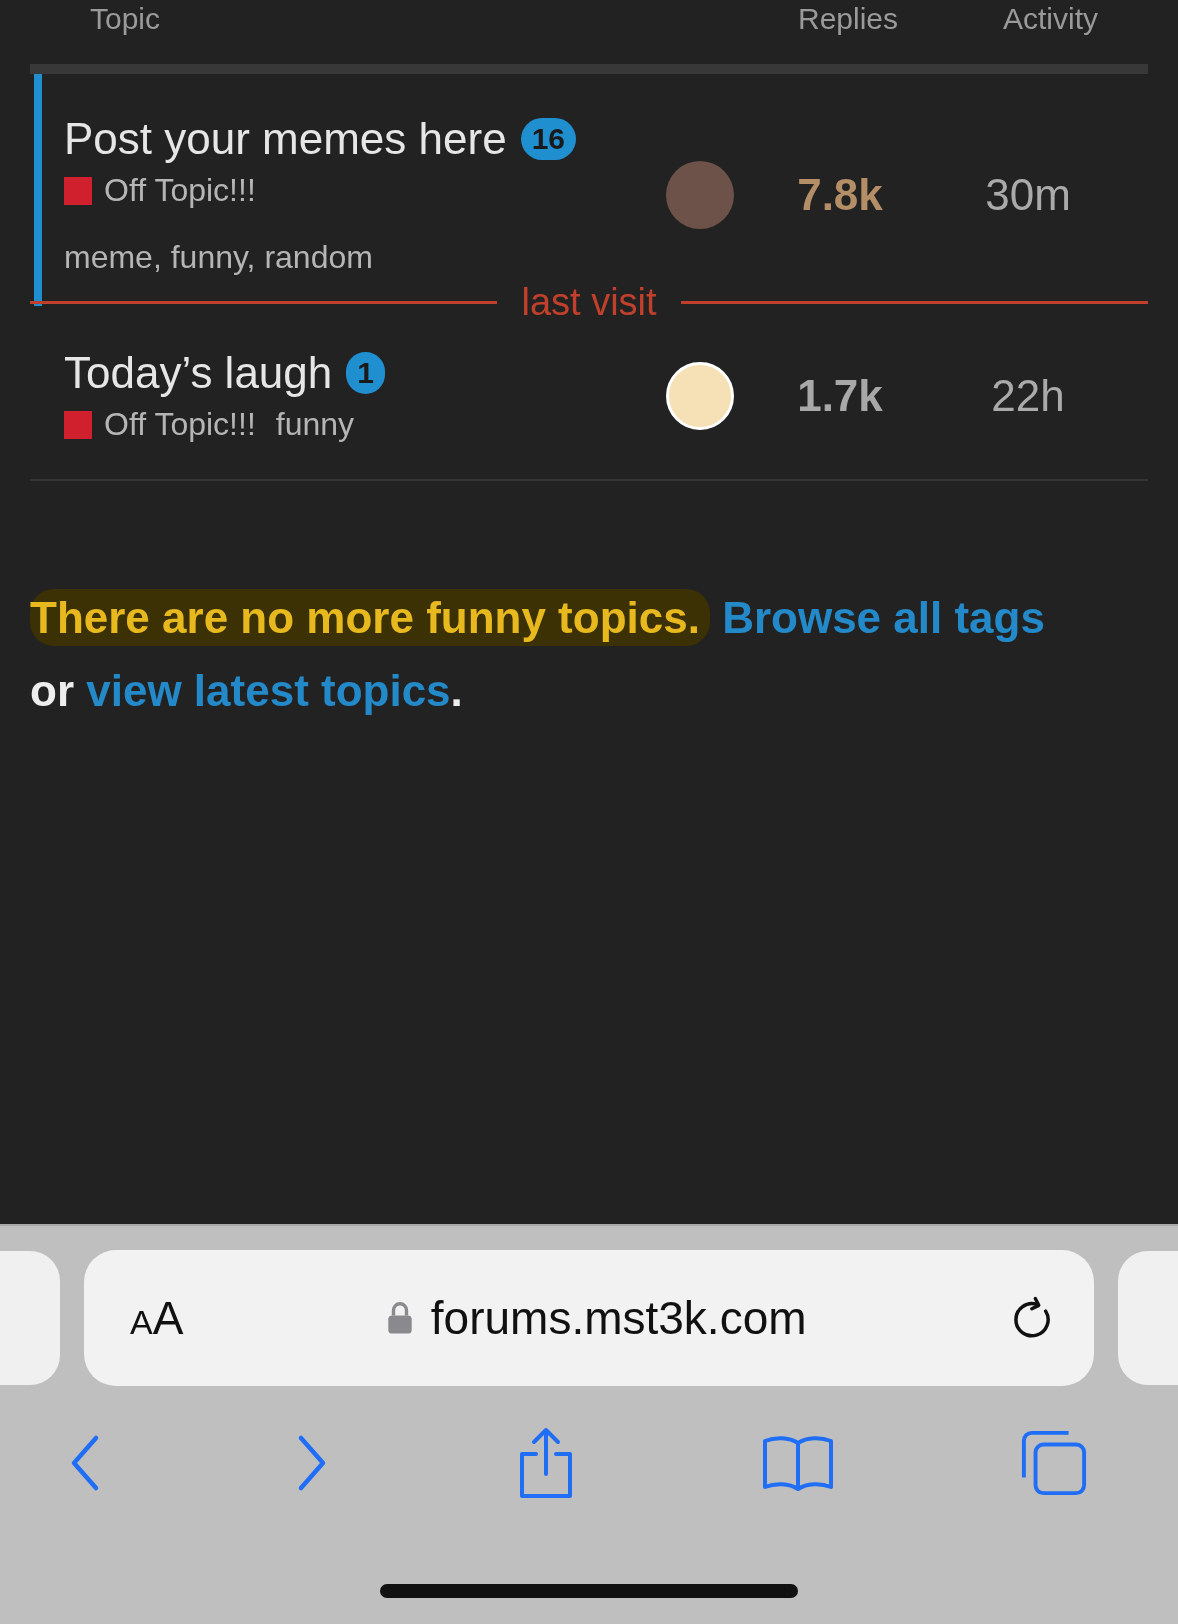 This screenshot has width=1178, height=1624. Describe the element at coordinates (1023, 19) in the screenshot. I see `column-header: Activity` at that location.